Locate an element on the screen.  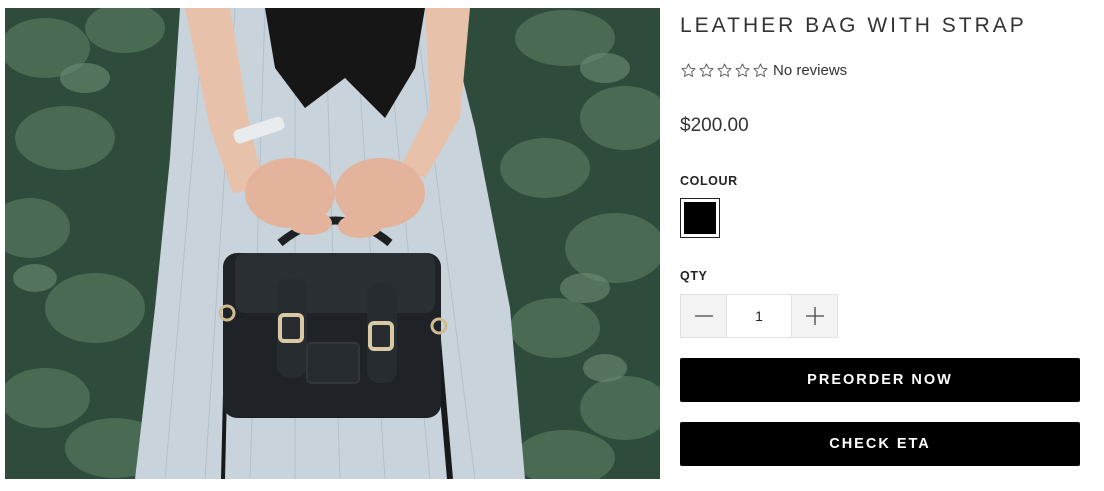
product-rating: No reviews is located at coordinates (763, 70).